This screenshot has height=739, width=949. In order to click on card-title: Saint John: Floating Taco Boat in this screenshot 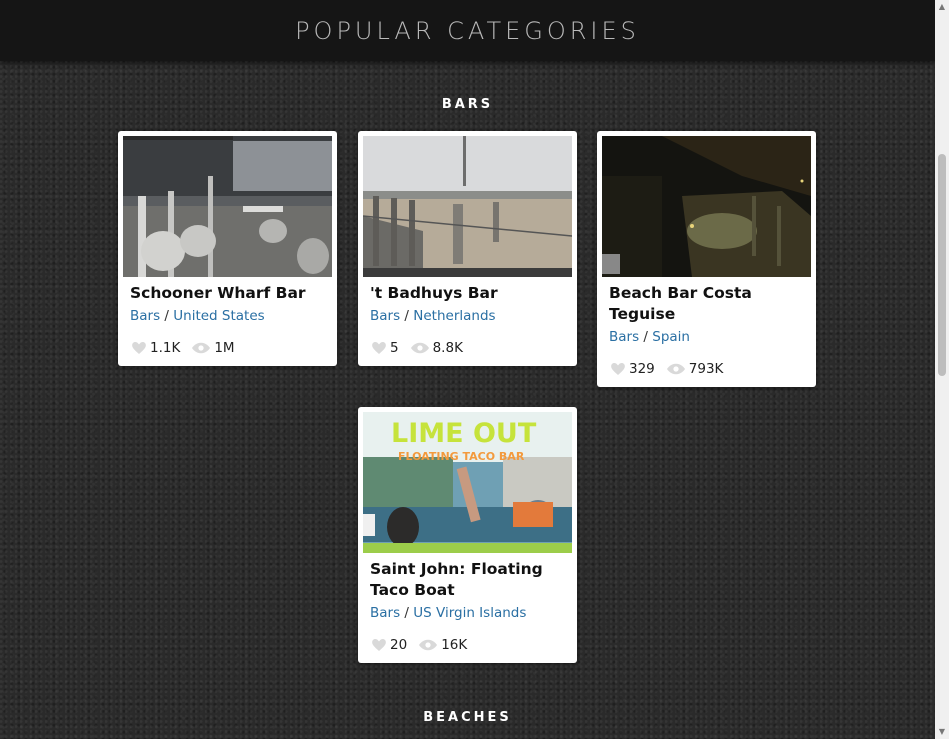, I will do `click(470, 580)`.